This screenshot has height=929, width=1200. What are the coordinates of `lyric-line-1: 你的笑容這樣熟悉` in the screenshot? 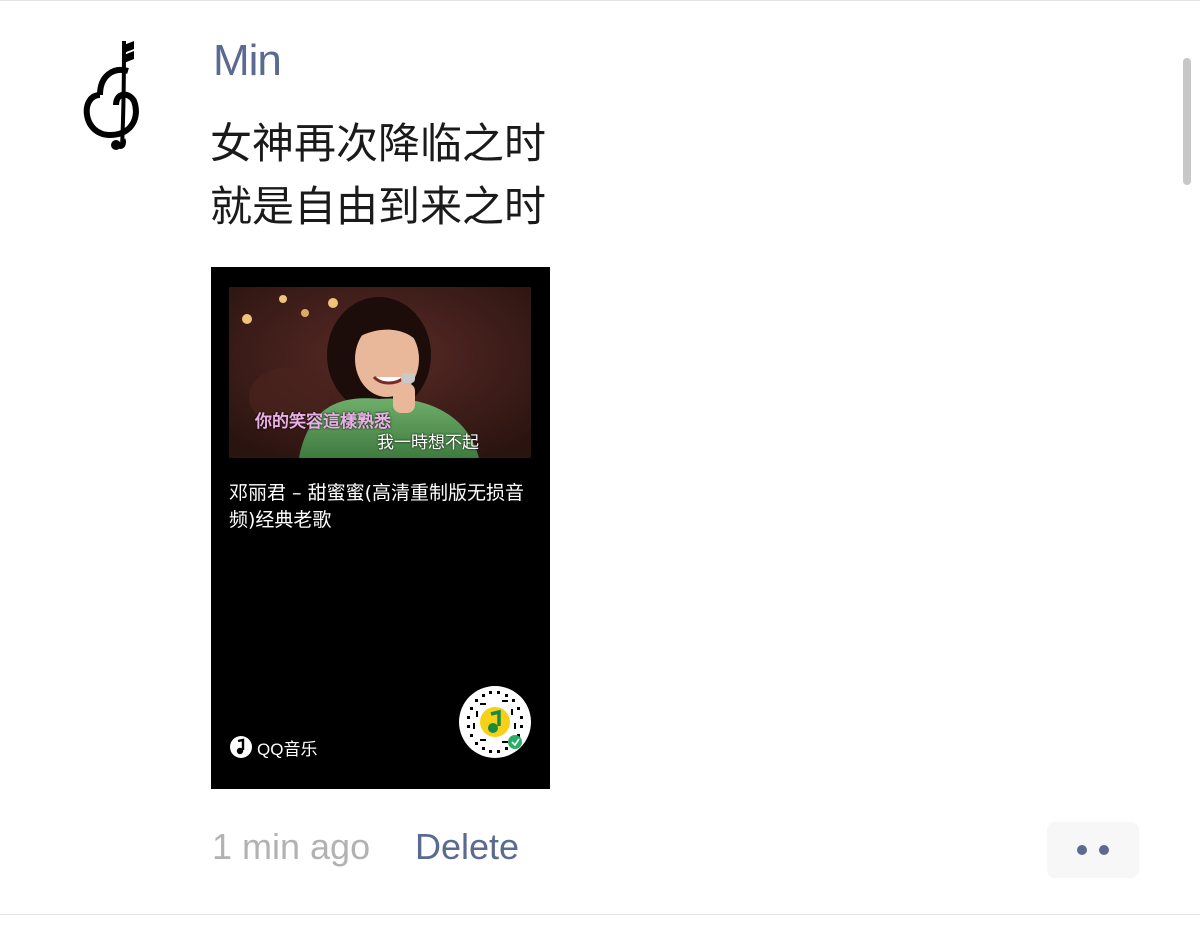 It's located at (323, 422).